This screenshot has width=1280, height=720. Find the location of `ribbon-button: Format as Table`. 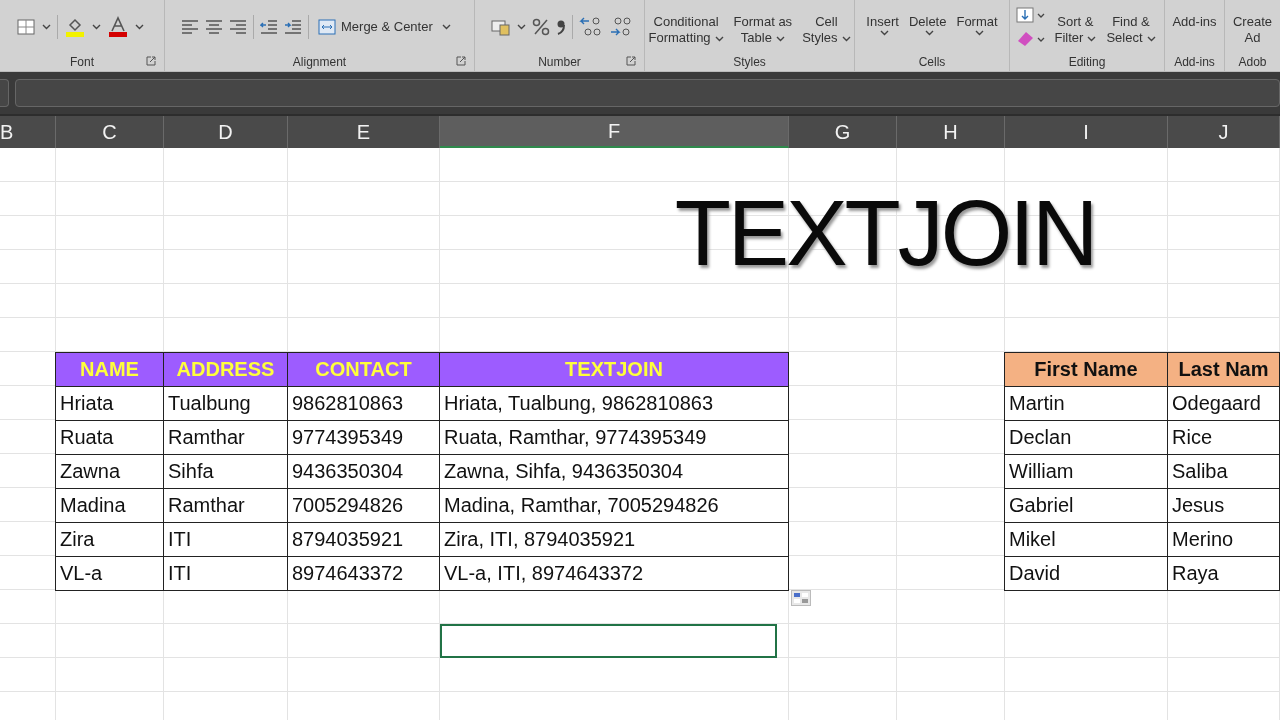

ribbon-button: Format as Table is located at coordinates (763, 23).